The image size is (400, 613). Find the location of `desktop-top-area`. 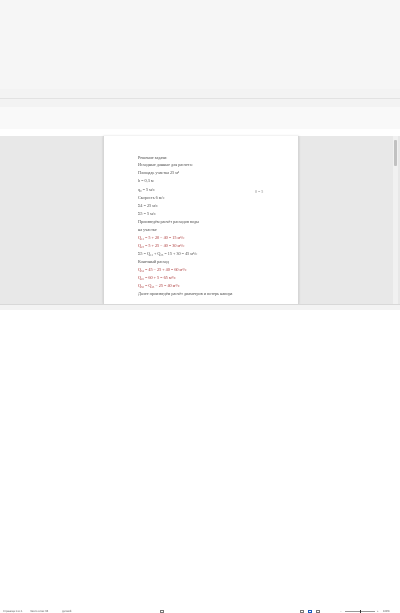

desktop-top-area is located at coordinates (200, 45).